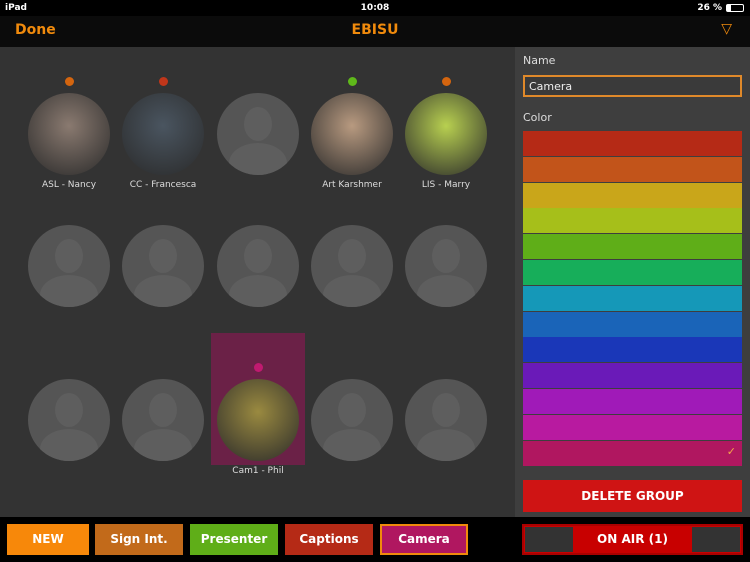  Describe the element at coordinates (329, 539) in the screenshot. I see `group-button: Captions` at that location.